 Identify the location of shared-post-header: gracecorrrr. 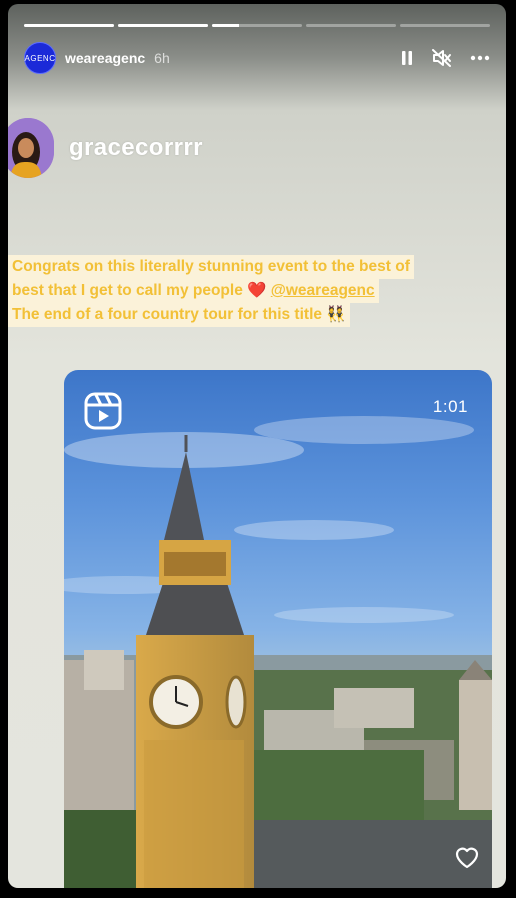
(257, 149).